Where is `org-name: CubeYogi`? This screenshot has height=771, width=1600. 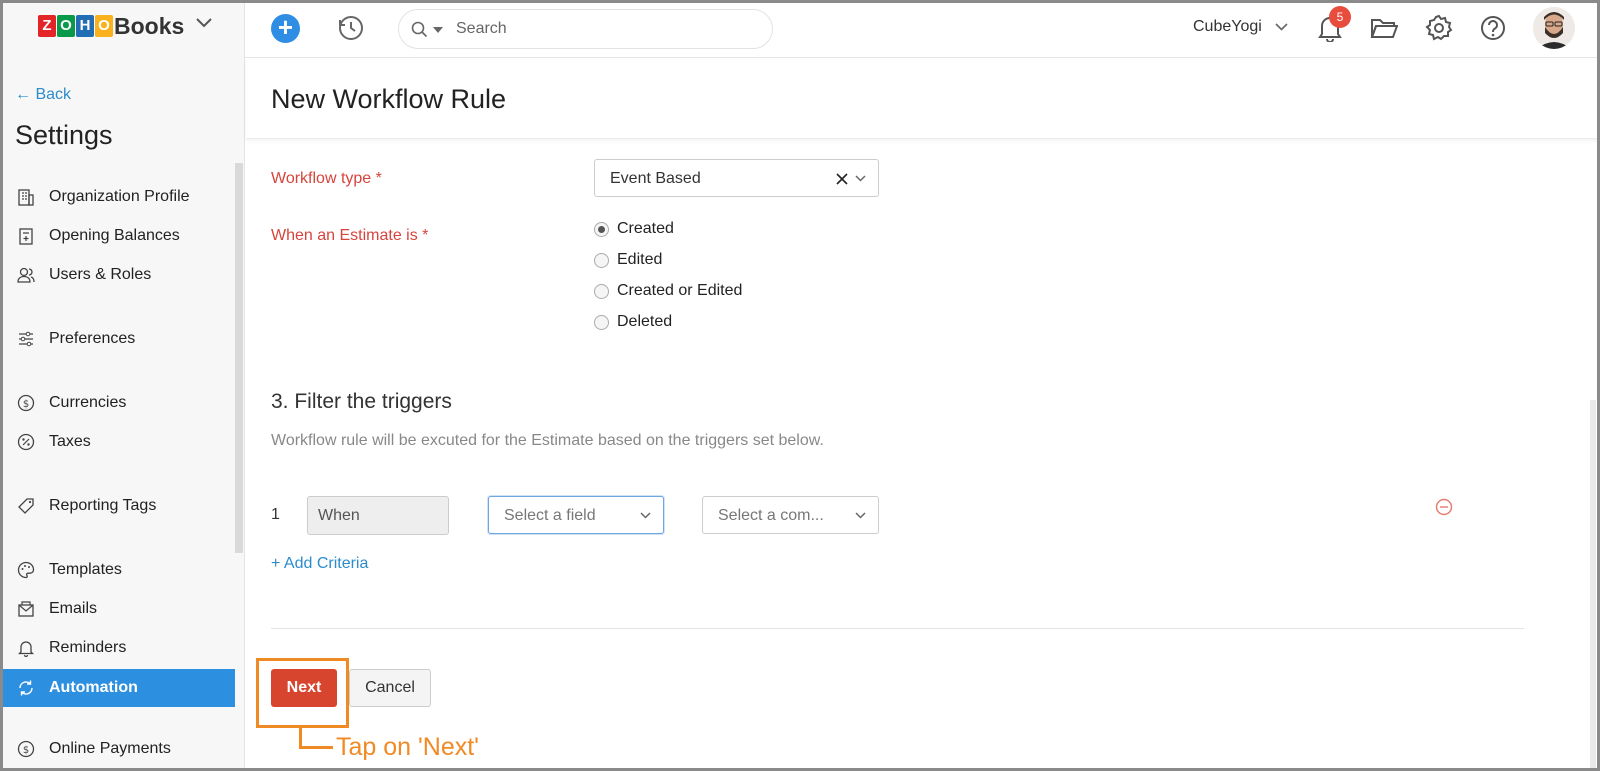
org-name: CubeYogi is located at coordinates (1227, 27).